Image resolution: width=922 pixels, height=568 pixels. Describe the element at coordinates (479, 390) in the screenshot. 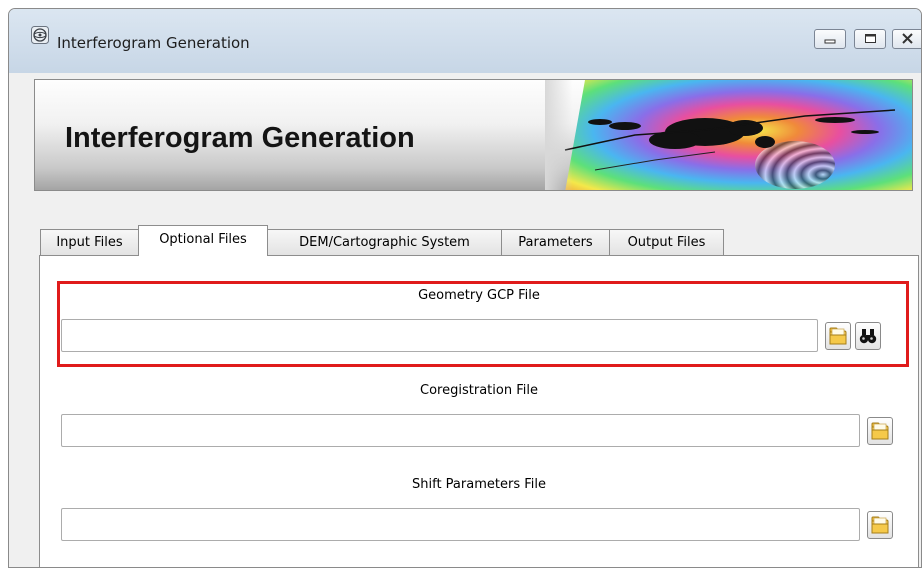

I see `coregistration-label: Coregistration File` at that location.